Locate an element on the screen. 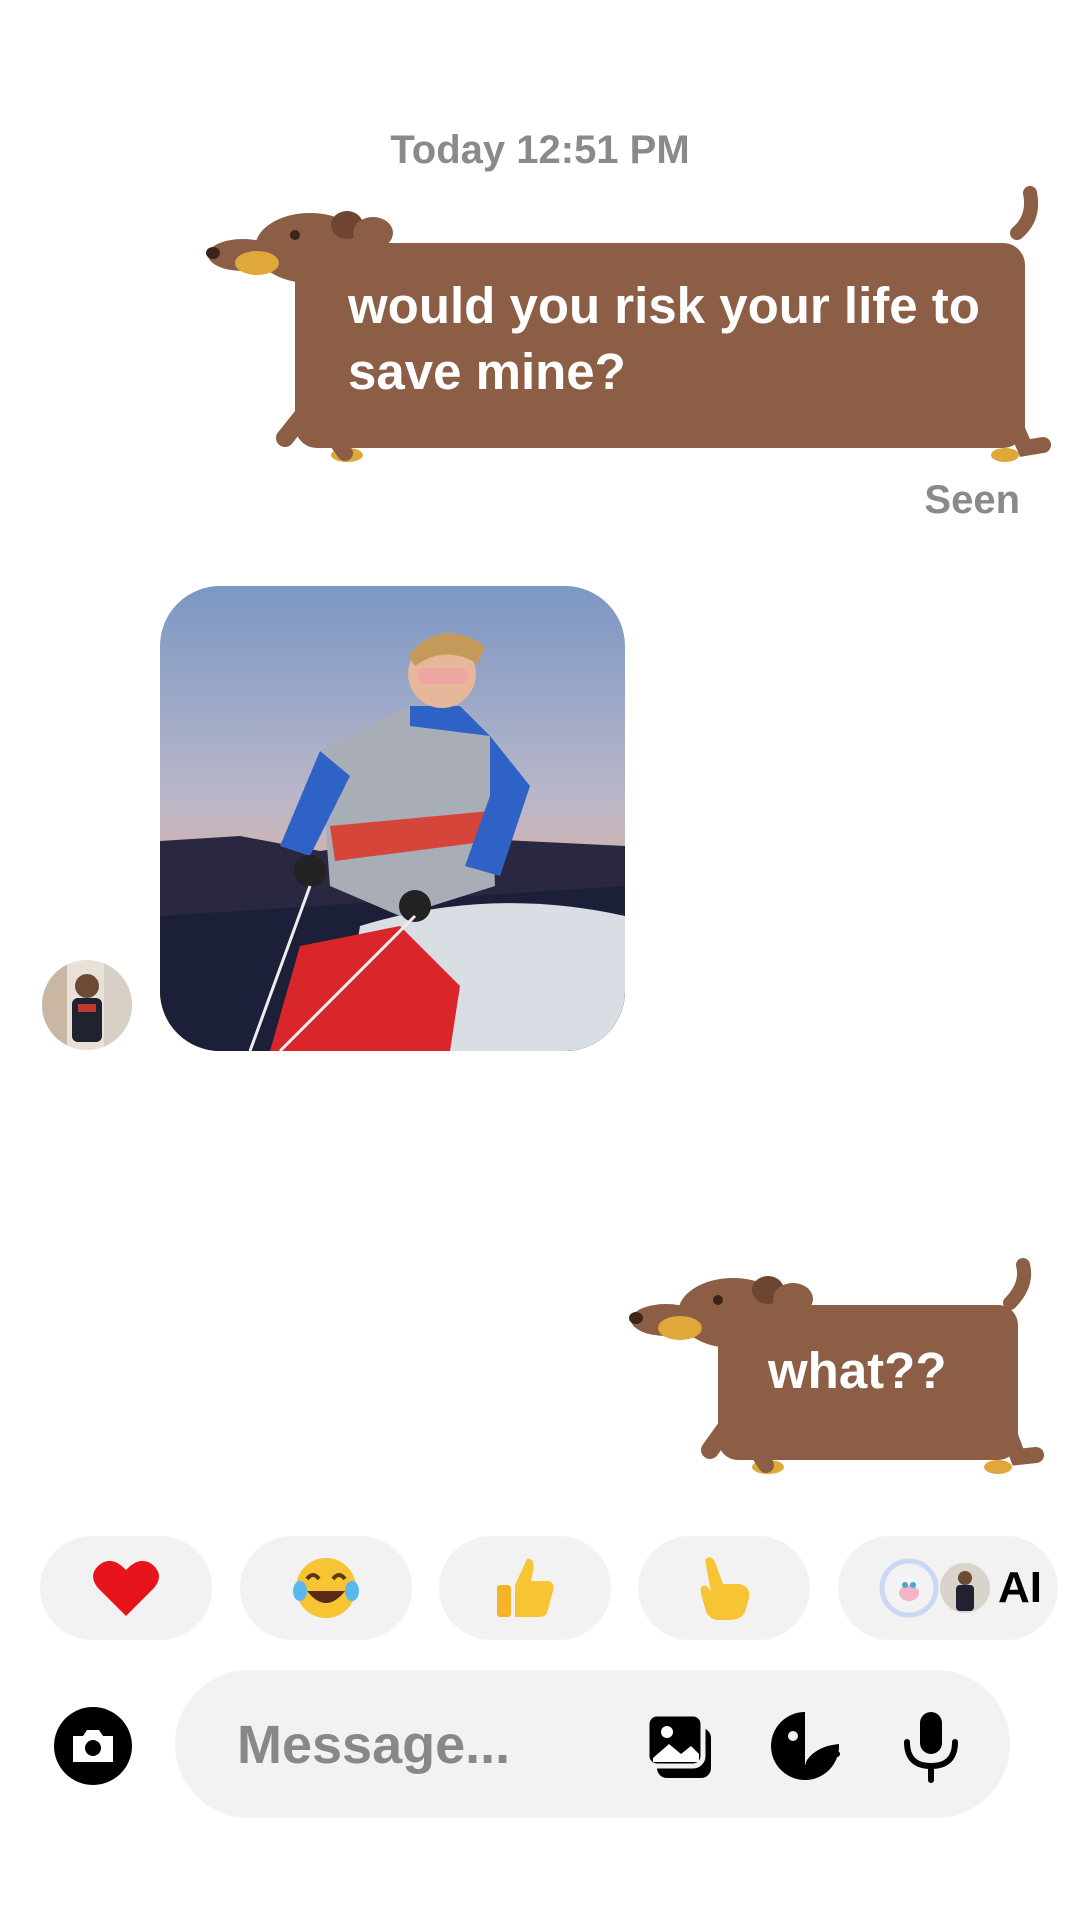 This screenshot has width=1080, height=1920. contact-avatar is located at coordinates (87, 1005).